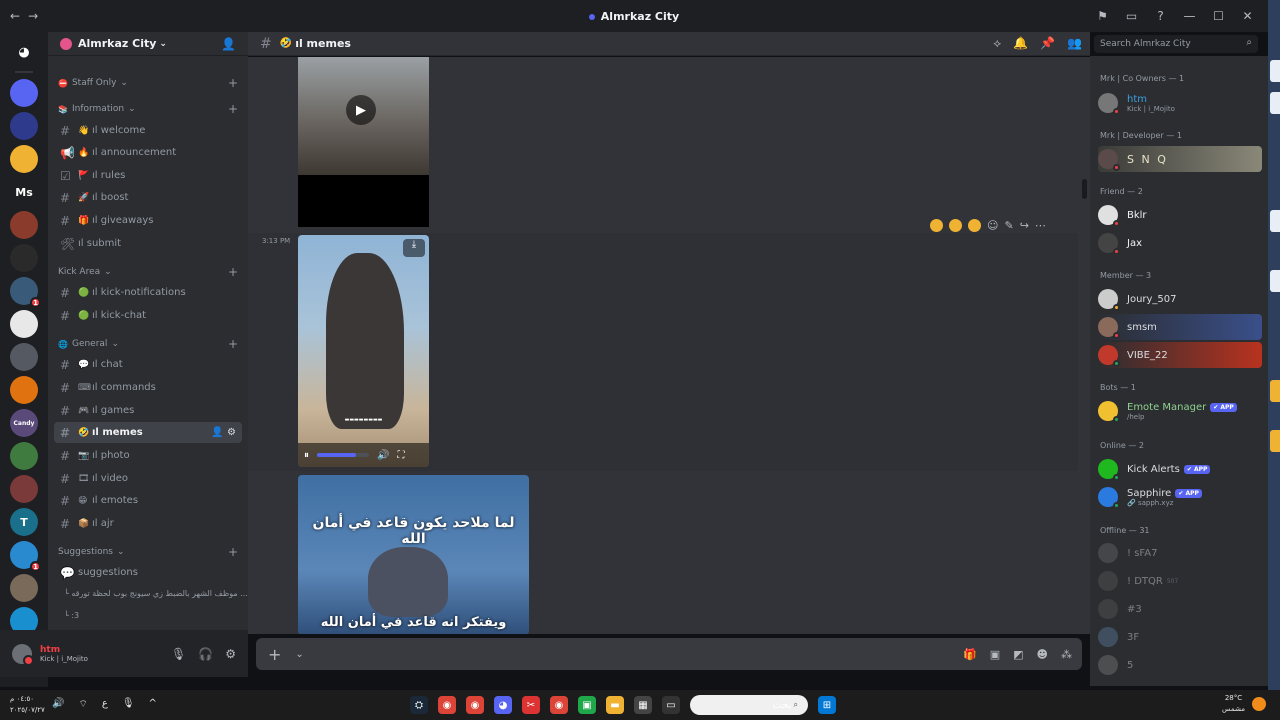 The width and height of the screenshot is (1280, 720). What do you see at coordinates (25, 292) in the screenshot?
I see `server-icon-6: 1` at bounding box center [25, 292].